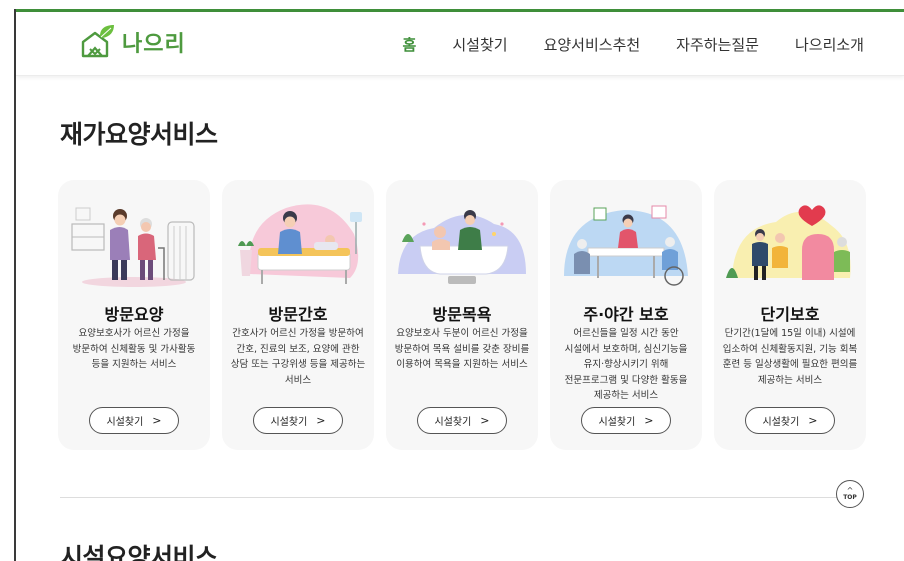 Image resolution: width=904 pixels, height=561 pixels. What do you see at coordinates (717, 44) in the screenshot?
I see `nav-faq: 자주하는질문` at bounding box center [717, 44].